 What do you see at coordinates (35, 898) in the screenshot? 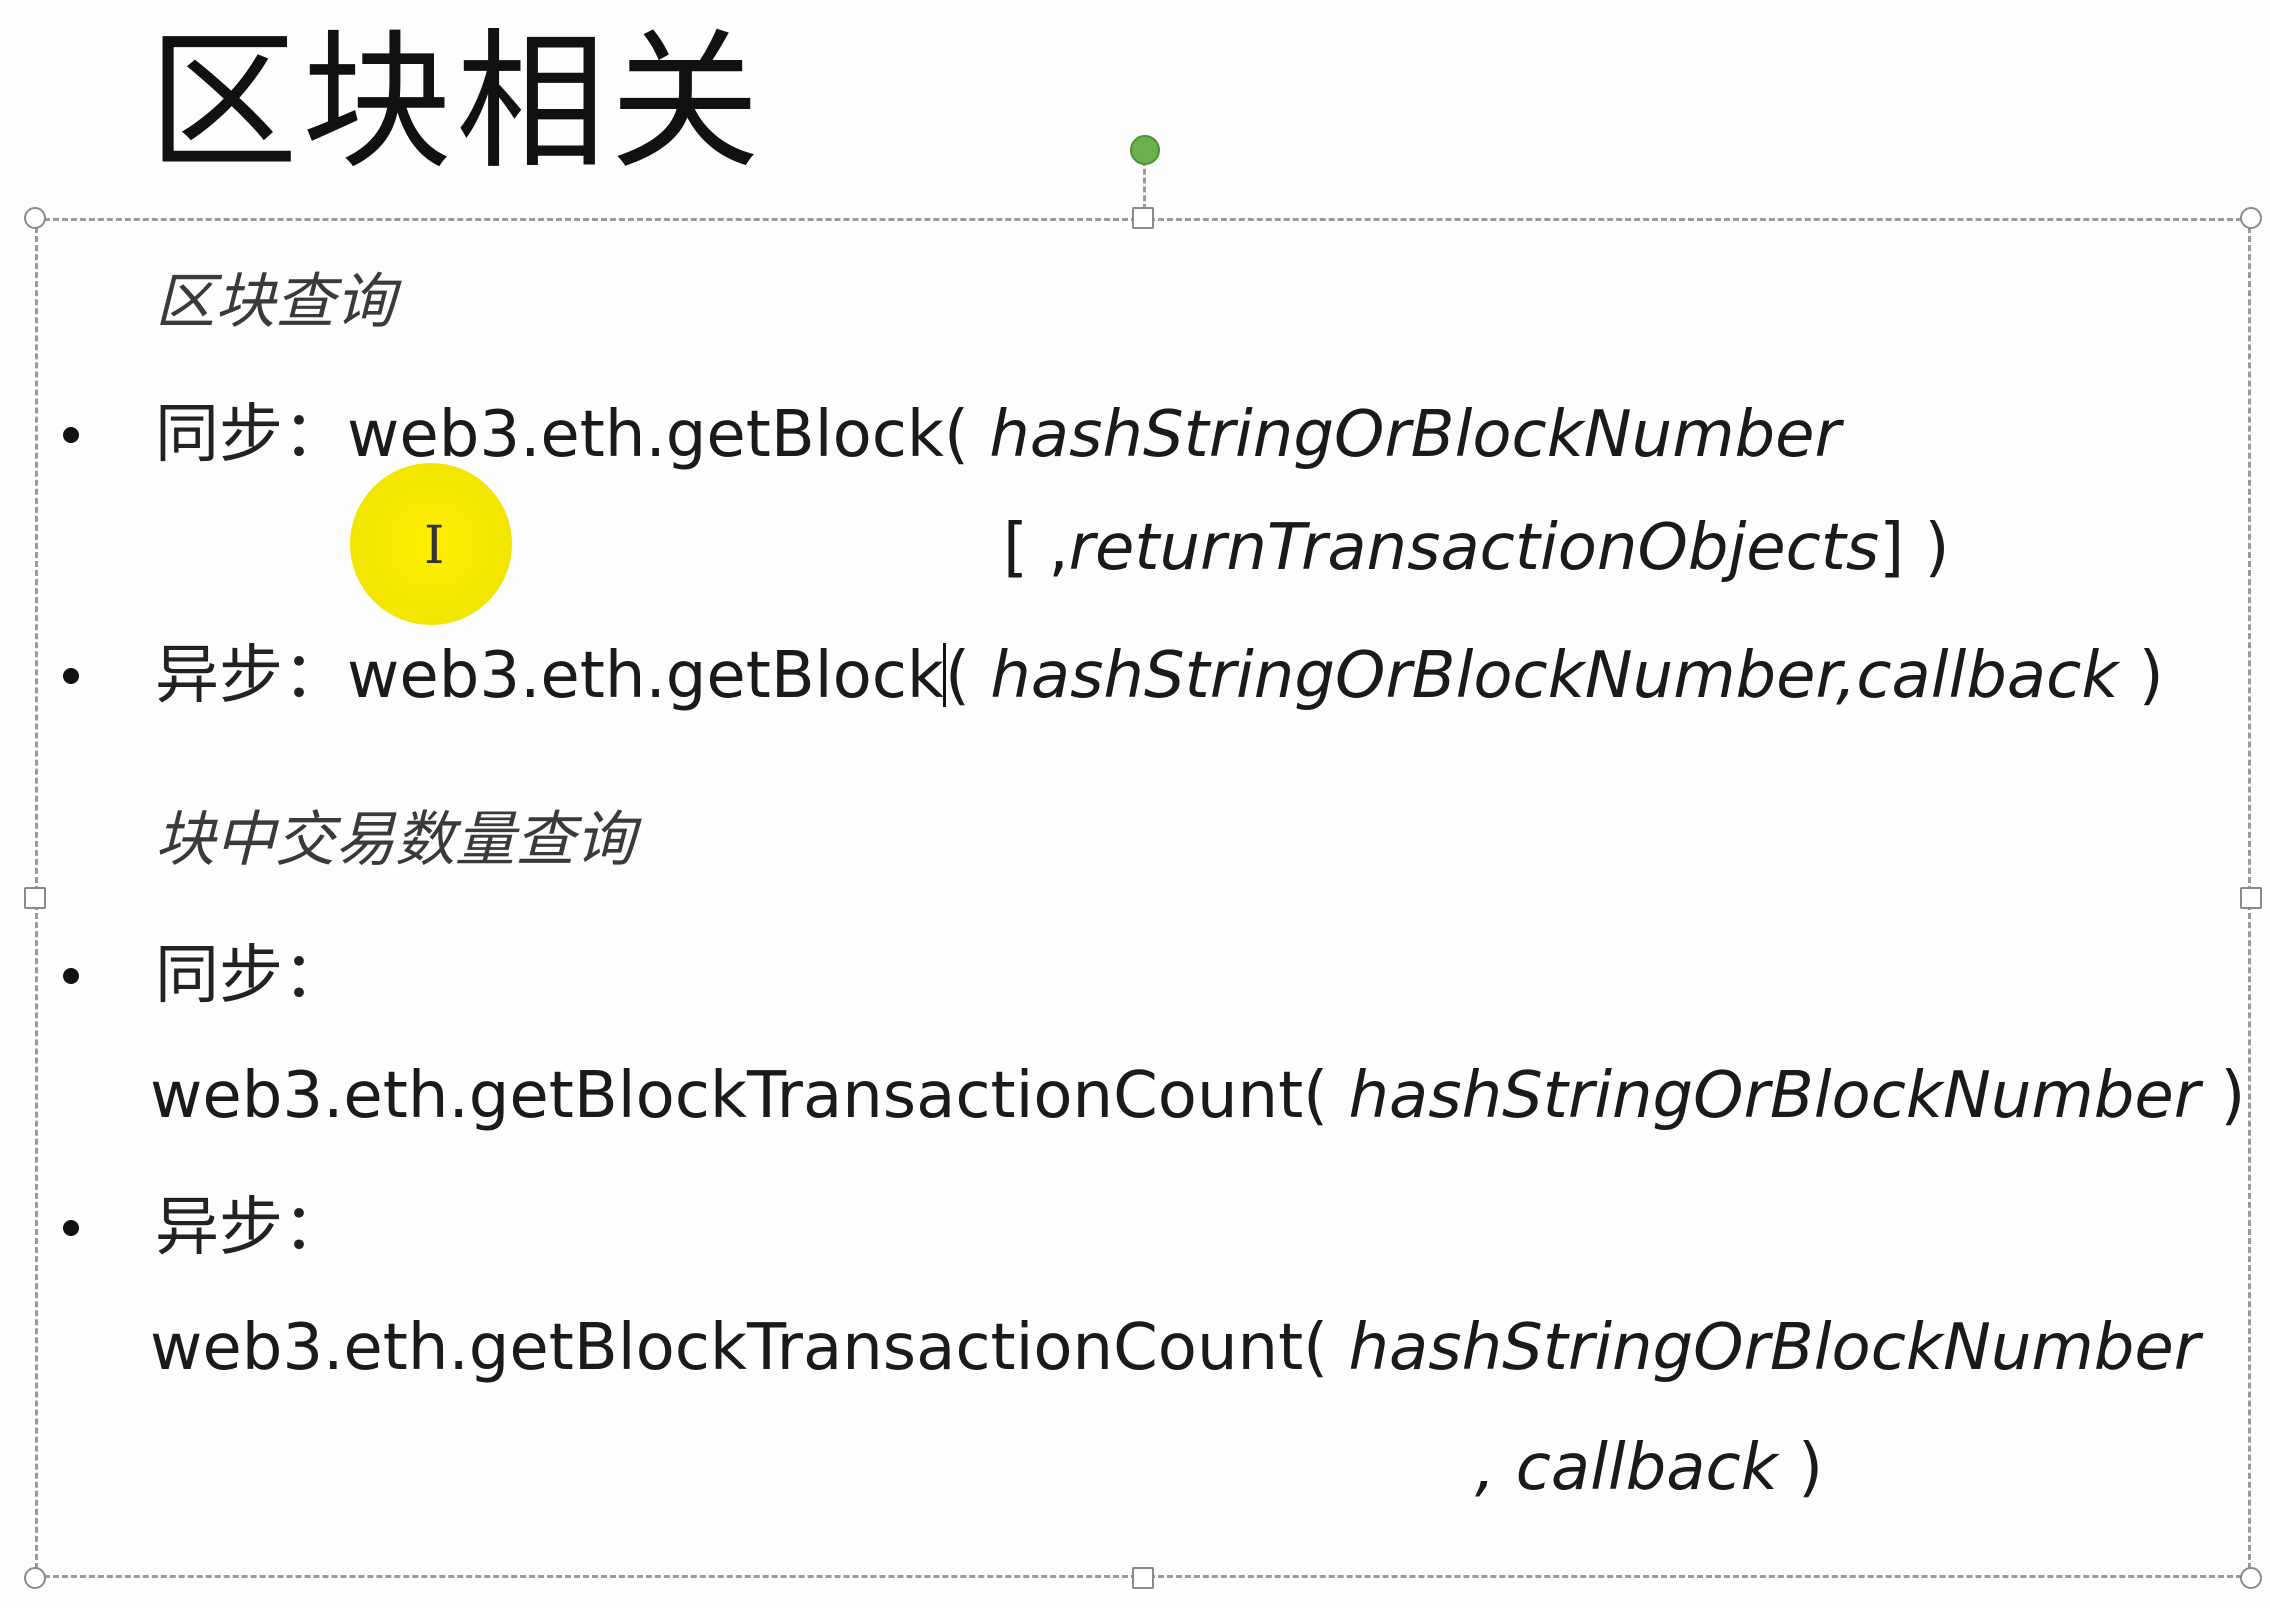
I see `resize-handle-middle-left` at bounding box center [35, 898].